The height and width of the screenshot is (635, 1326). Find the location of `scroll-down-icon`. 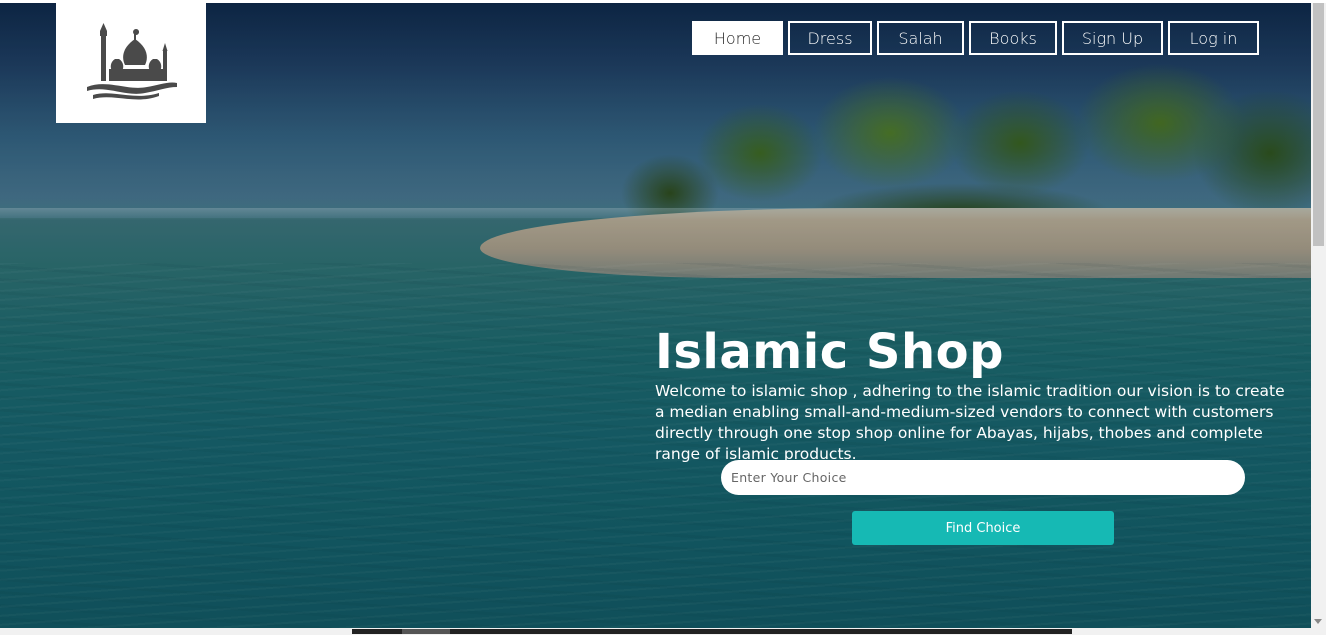

scroll-down-icon is located at coordinates (1318, 621).